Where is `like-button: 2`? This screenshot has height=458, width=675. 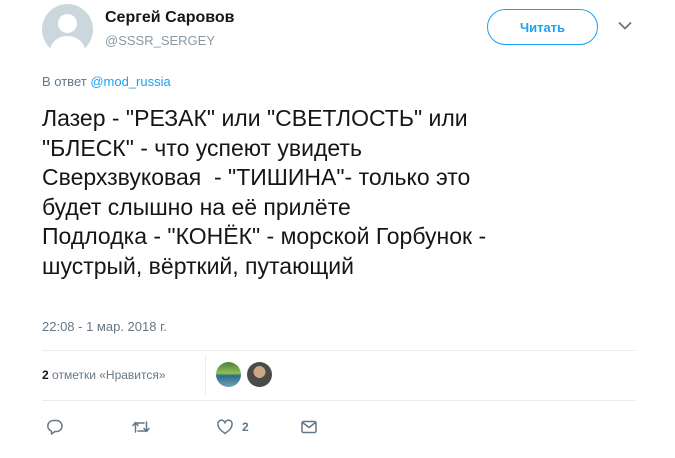
like-button: 2 is located at coordinates (232, 427).